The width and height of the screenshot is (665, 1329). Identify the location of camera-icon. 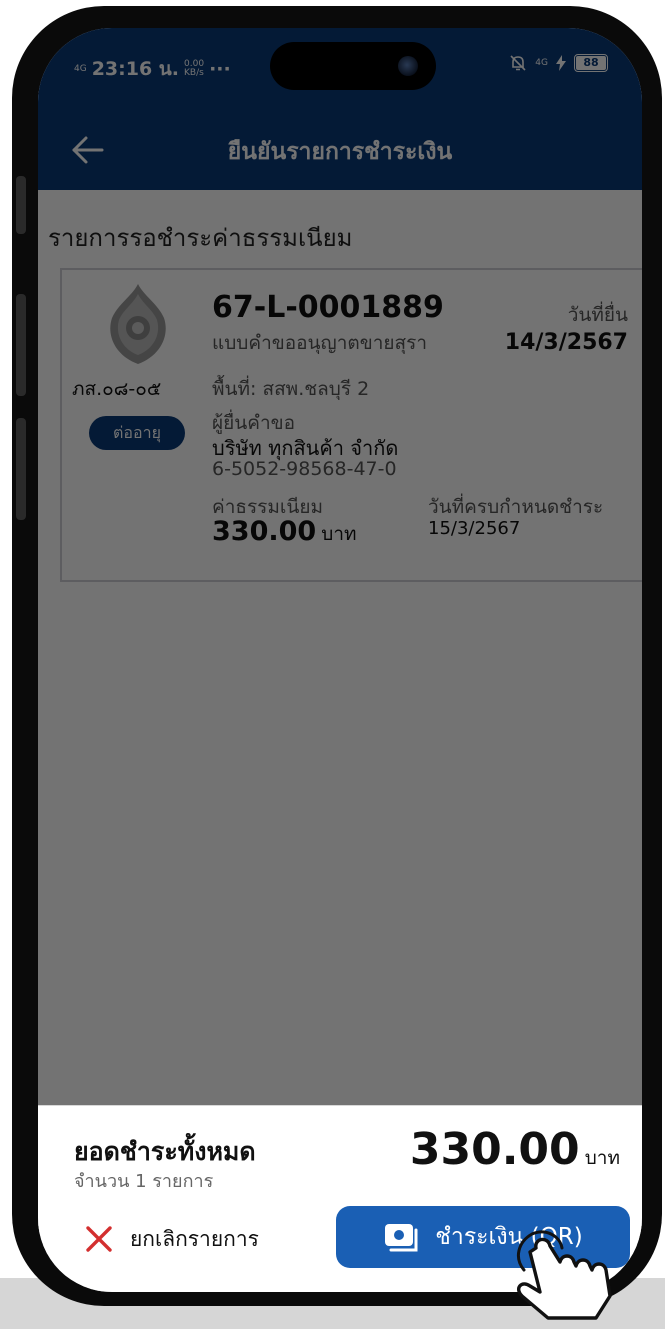
(408, 66).